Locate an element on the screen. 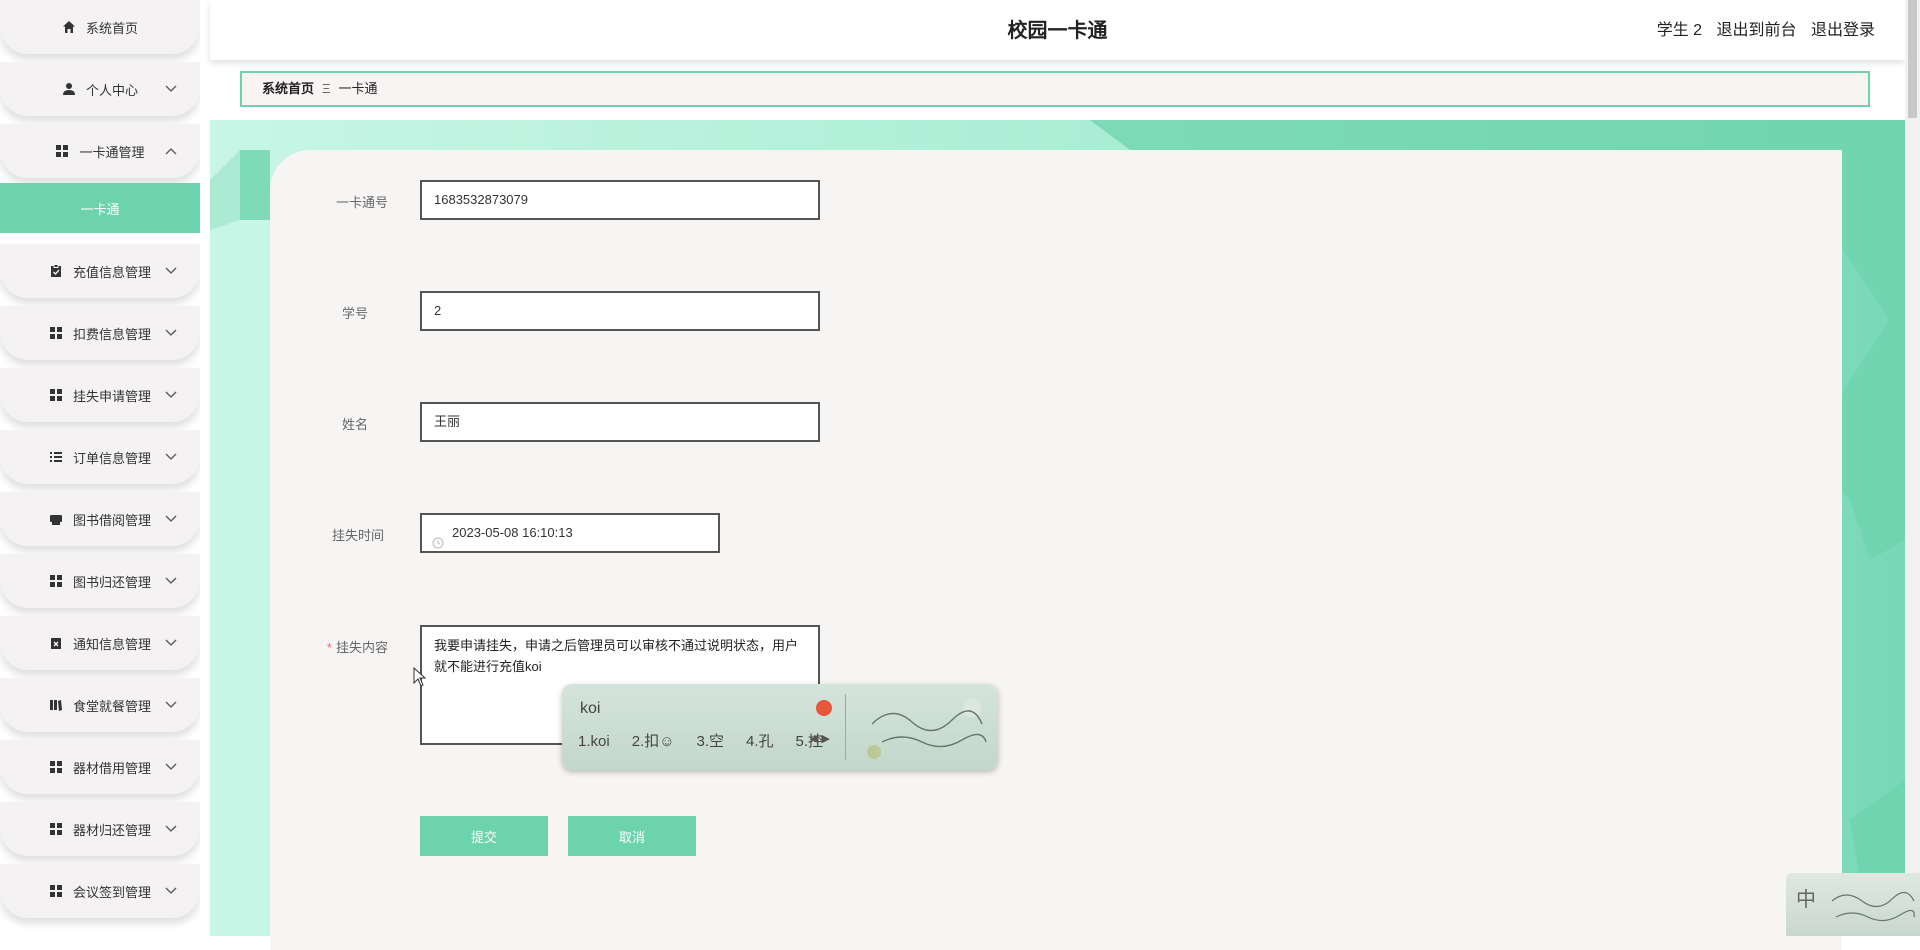 The width and height of the screenshot is (1920, 950). breadcrumb-current: 一卡通 is located at coordinates (358, 88).